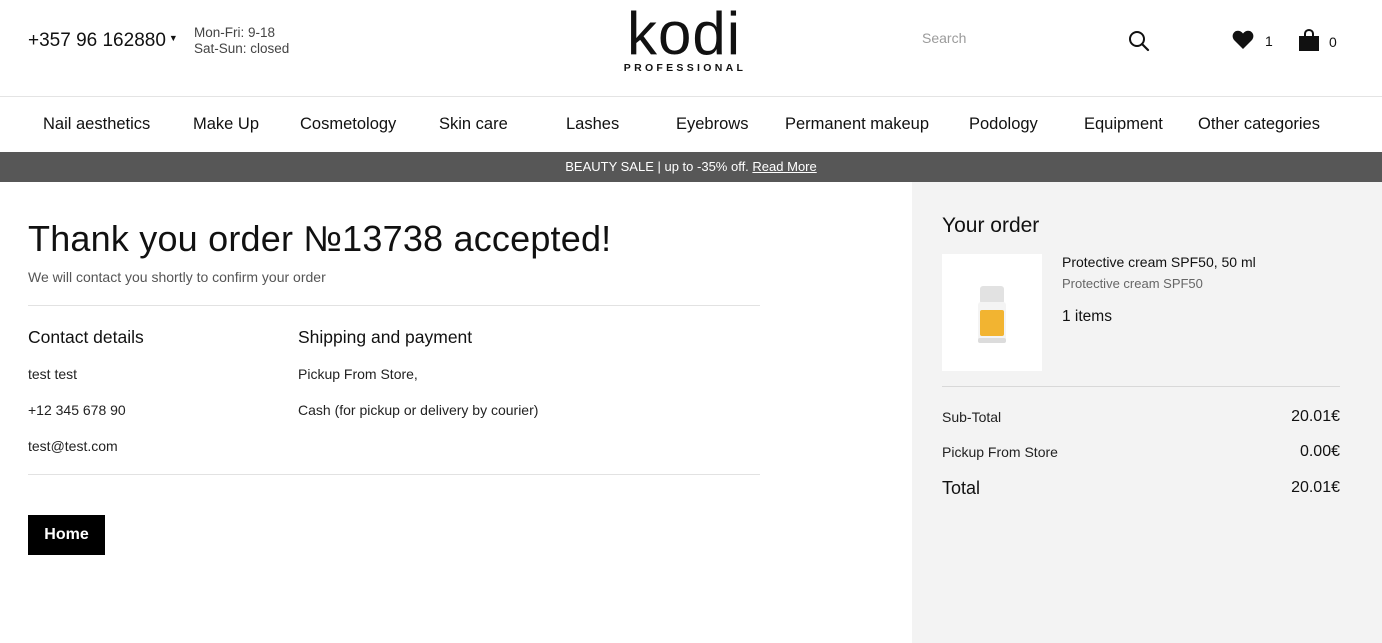 This screenshot has height=643, width=1382. I want to click on phone-dropdown: +357 96 162880 ▼, so click(103, 41).